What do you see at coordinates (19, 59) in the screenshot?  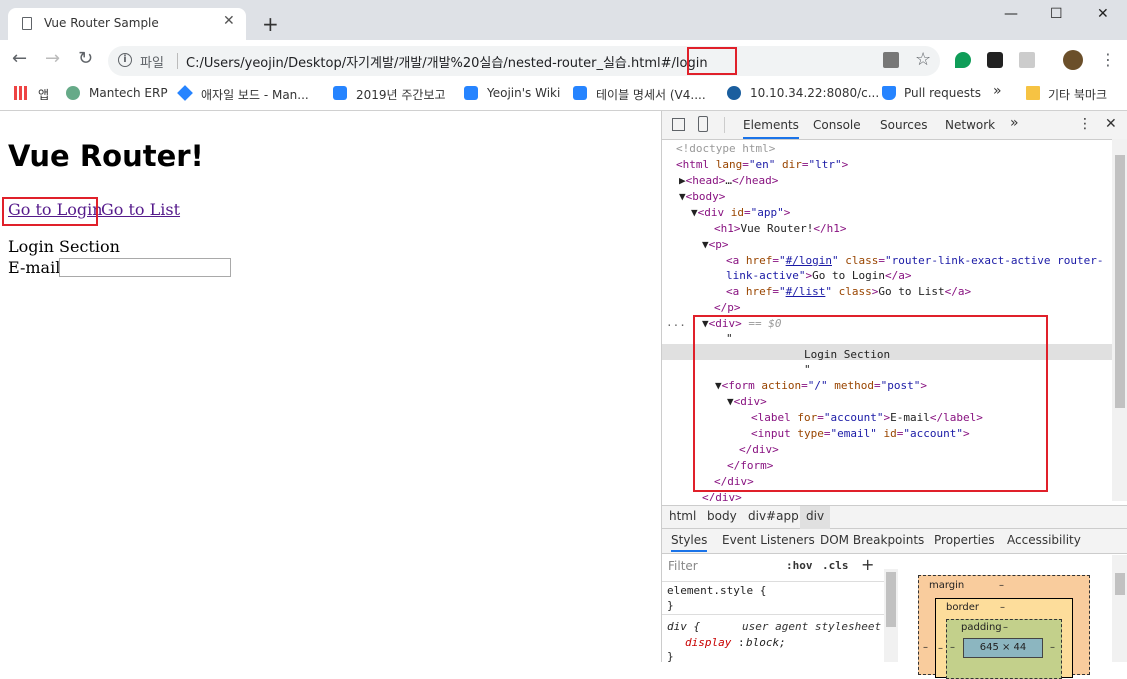 I see `back-icon: ←` at bounding box center [19, 59].